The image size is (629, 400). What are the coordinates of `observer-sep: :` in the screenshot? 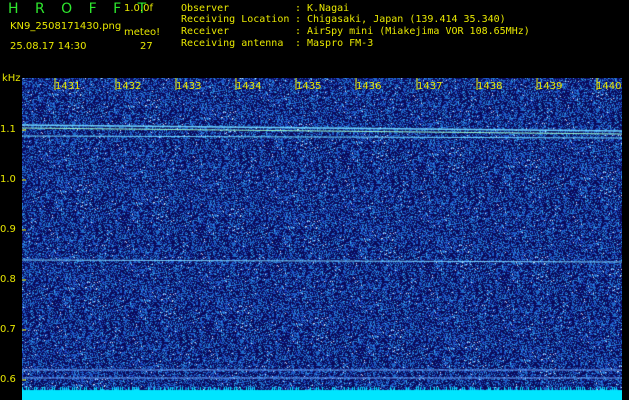 It's located at (298, 8).